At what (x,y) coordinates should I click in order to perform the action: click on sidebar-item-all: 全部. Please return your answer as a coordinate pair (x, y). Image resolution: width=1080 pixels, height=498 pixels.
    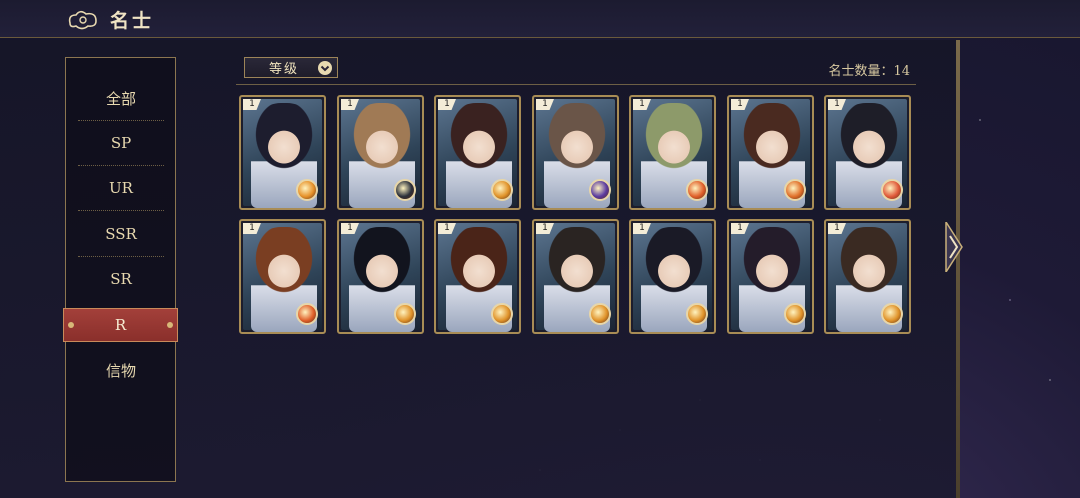
    Looking at the image, I should click on (121, 102).